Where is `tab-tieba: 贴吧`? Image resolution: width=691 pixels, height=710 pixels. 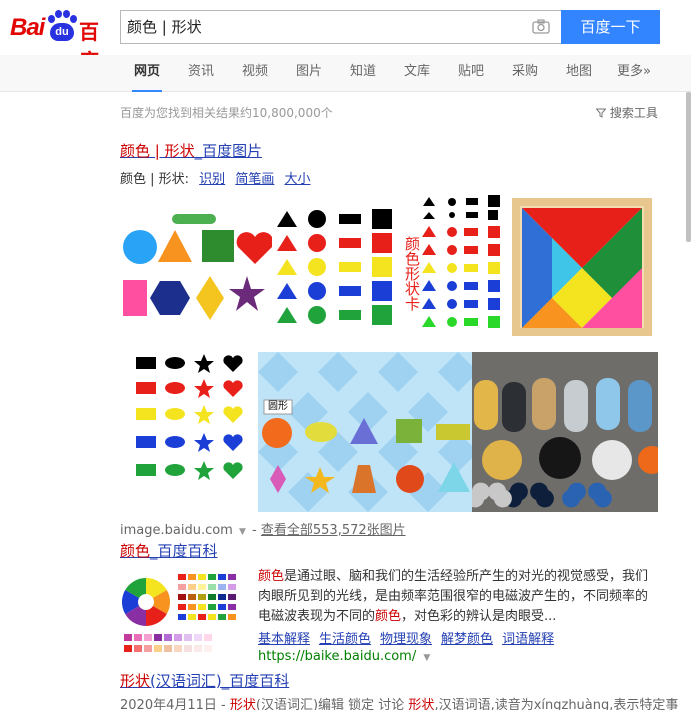
tab-tieba: 贴吧 is located at coordinates (471, 73).